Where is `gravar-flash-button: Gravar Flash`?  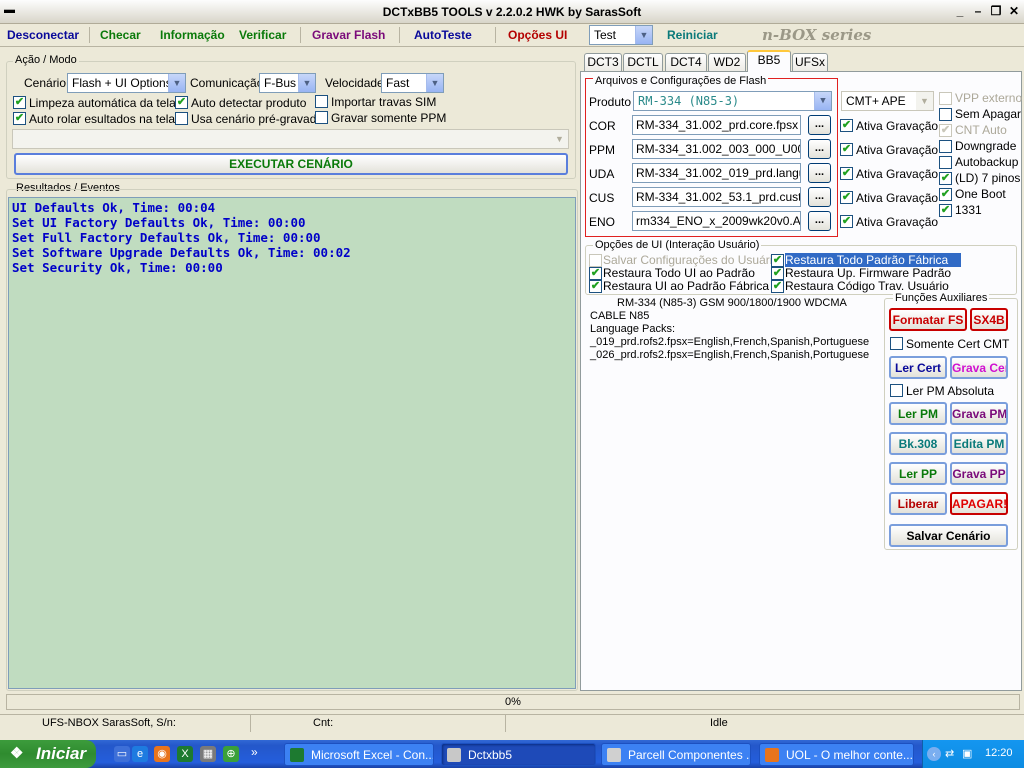
gravar-flash-button: Gravar Flash is located at coordinates (348, 35).